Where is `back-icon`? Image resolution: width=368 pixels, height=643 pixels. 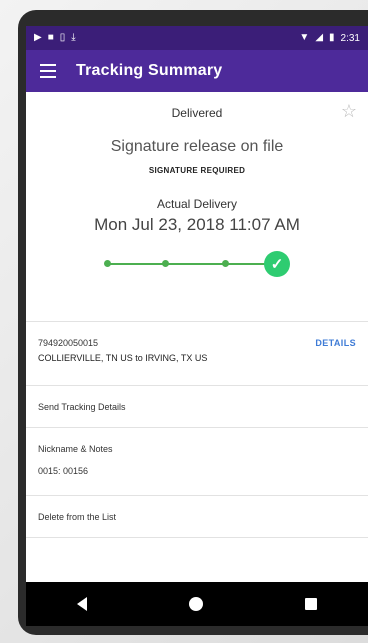 back-icon is located at coordinates (82, 604).